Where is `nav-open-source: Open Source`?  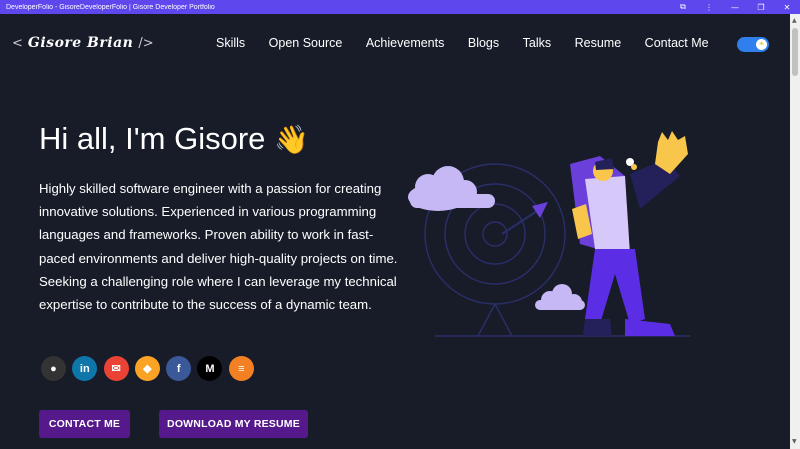
nav-open-source: Open Source is located at coordinates (306, 43).